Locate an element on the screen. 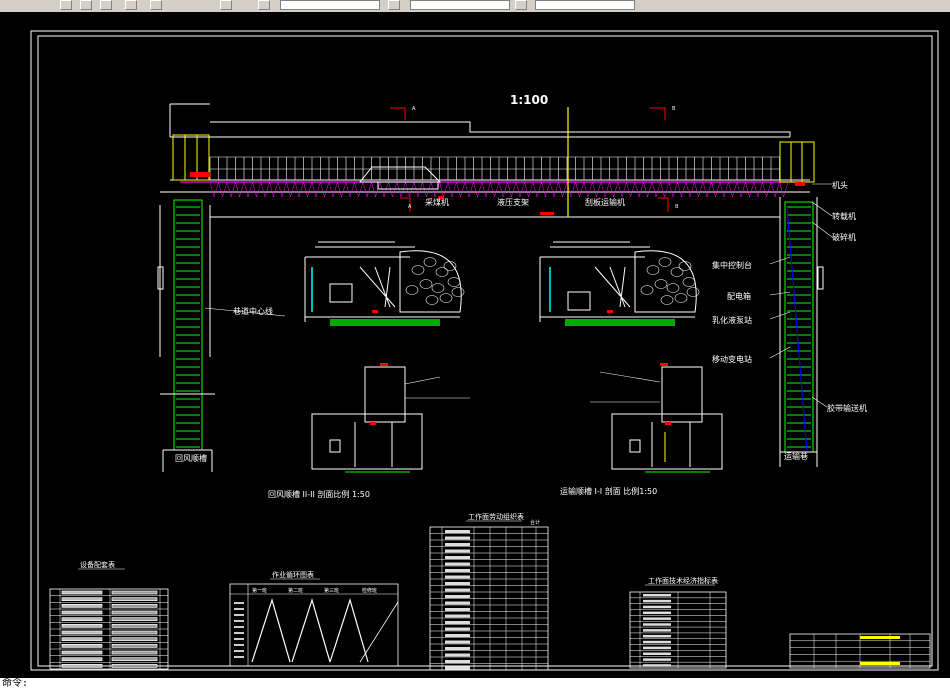 The width and height of the screenshot is (950, 690). labor-table-title: 工作面劳动组织表 is located at coordinates (496, 516).